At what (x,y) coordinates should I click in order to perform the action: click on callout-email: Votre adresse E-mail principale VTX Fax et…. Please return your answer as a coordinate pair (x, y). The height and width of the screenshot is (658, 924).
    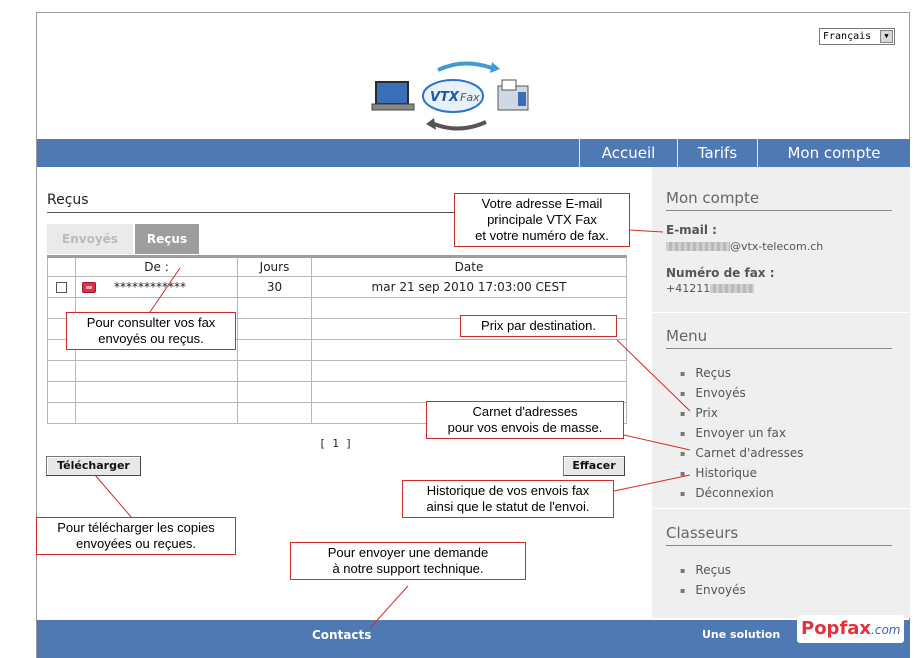
    Looking at the image, I should click on (542, 220).